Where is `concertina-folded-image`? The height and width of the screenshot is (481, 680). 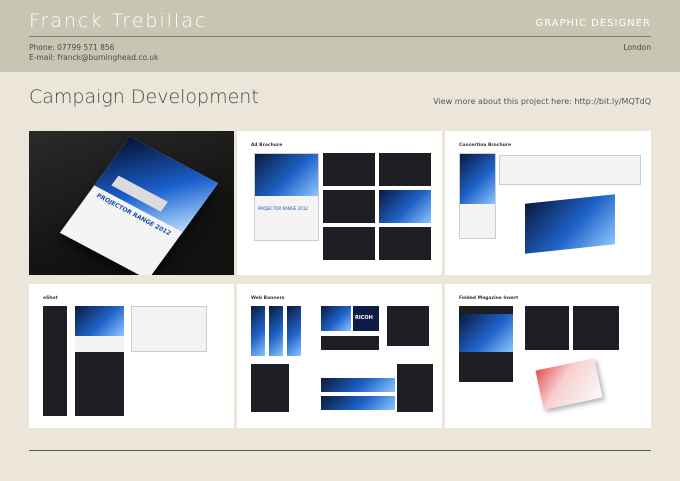 concertina-folded-image is located at coordinates (570, 224).